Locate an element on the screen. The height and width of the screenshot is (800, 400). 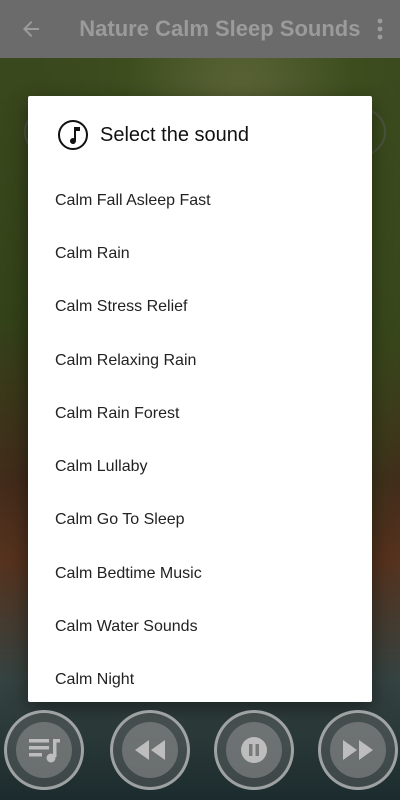
rewind-button is located at coordinates (150, 750).